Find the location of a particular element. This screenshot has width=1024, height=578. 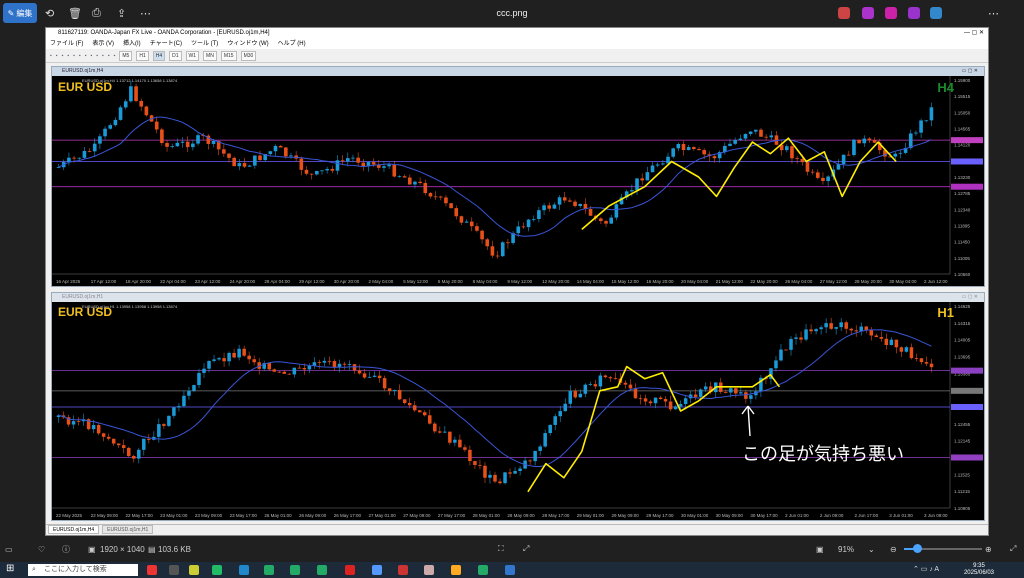

tab-h4: EURUSD.oj1m,H4 is located at coordinates (74, 529).